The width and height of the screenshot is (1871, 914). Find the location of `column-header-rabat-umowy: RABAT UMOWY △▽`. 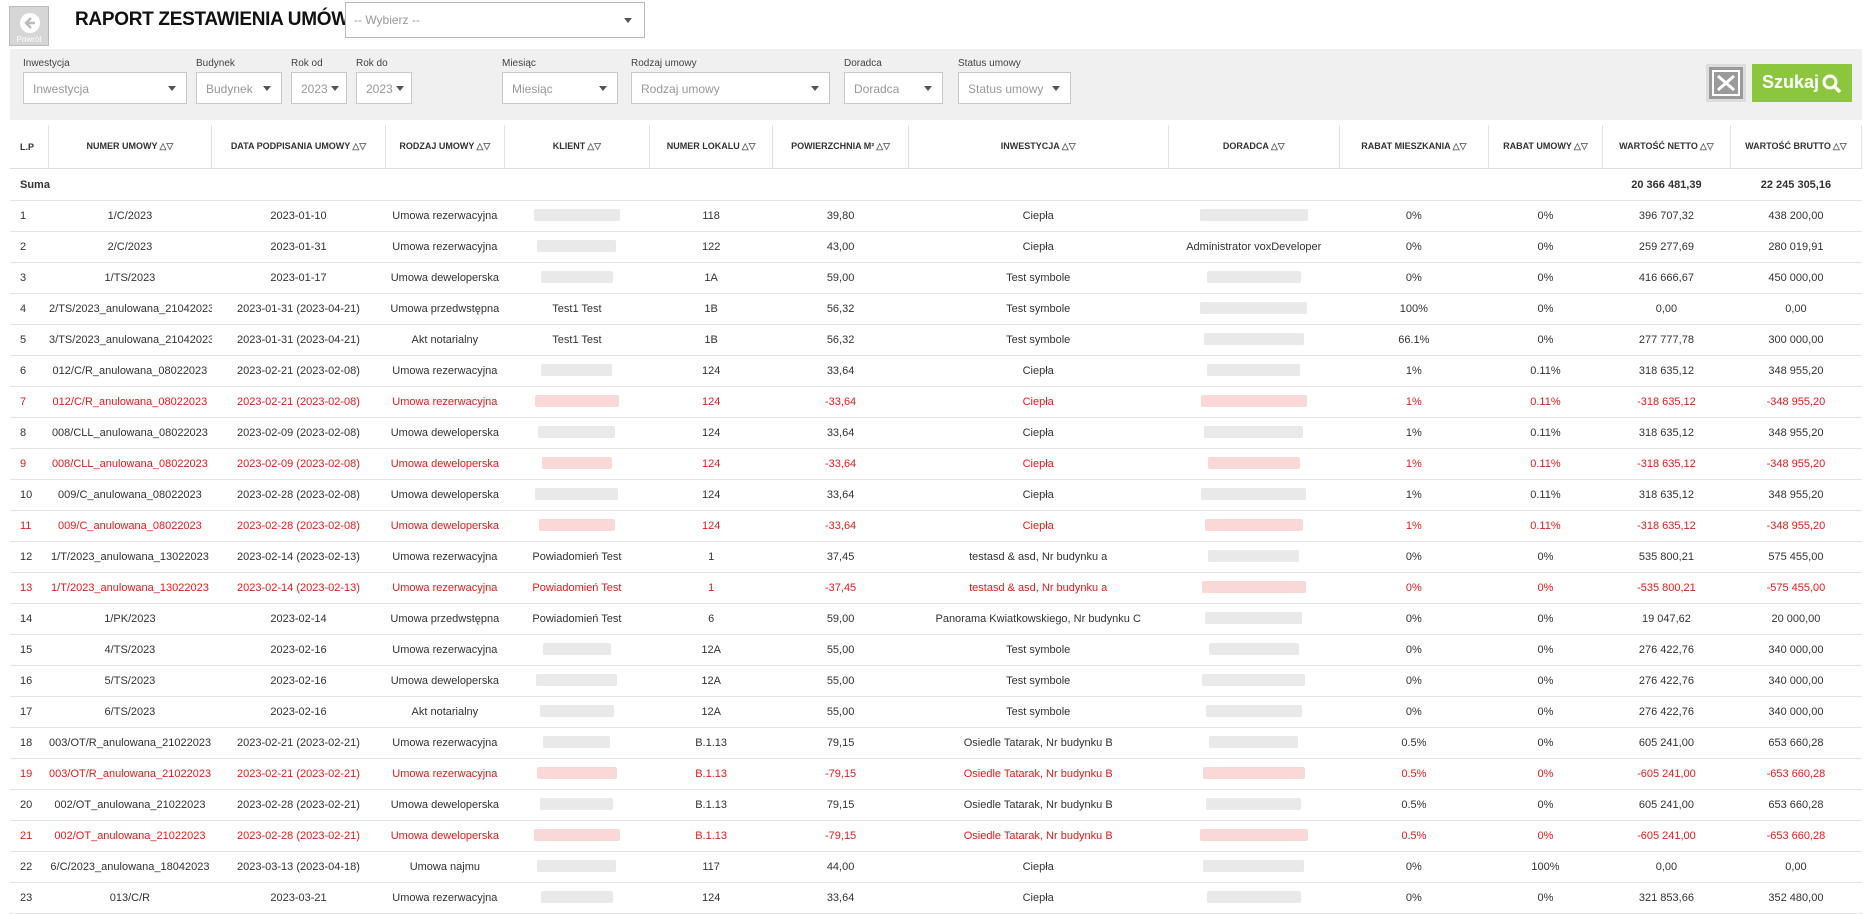

column-header-rabat-umowy: RABAT UMOWY △▽ is located at coordinates (1546, 147).